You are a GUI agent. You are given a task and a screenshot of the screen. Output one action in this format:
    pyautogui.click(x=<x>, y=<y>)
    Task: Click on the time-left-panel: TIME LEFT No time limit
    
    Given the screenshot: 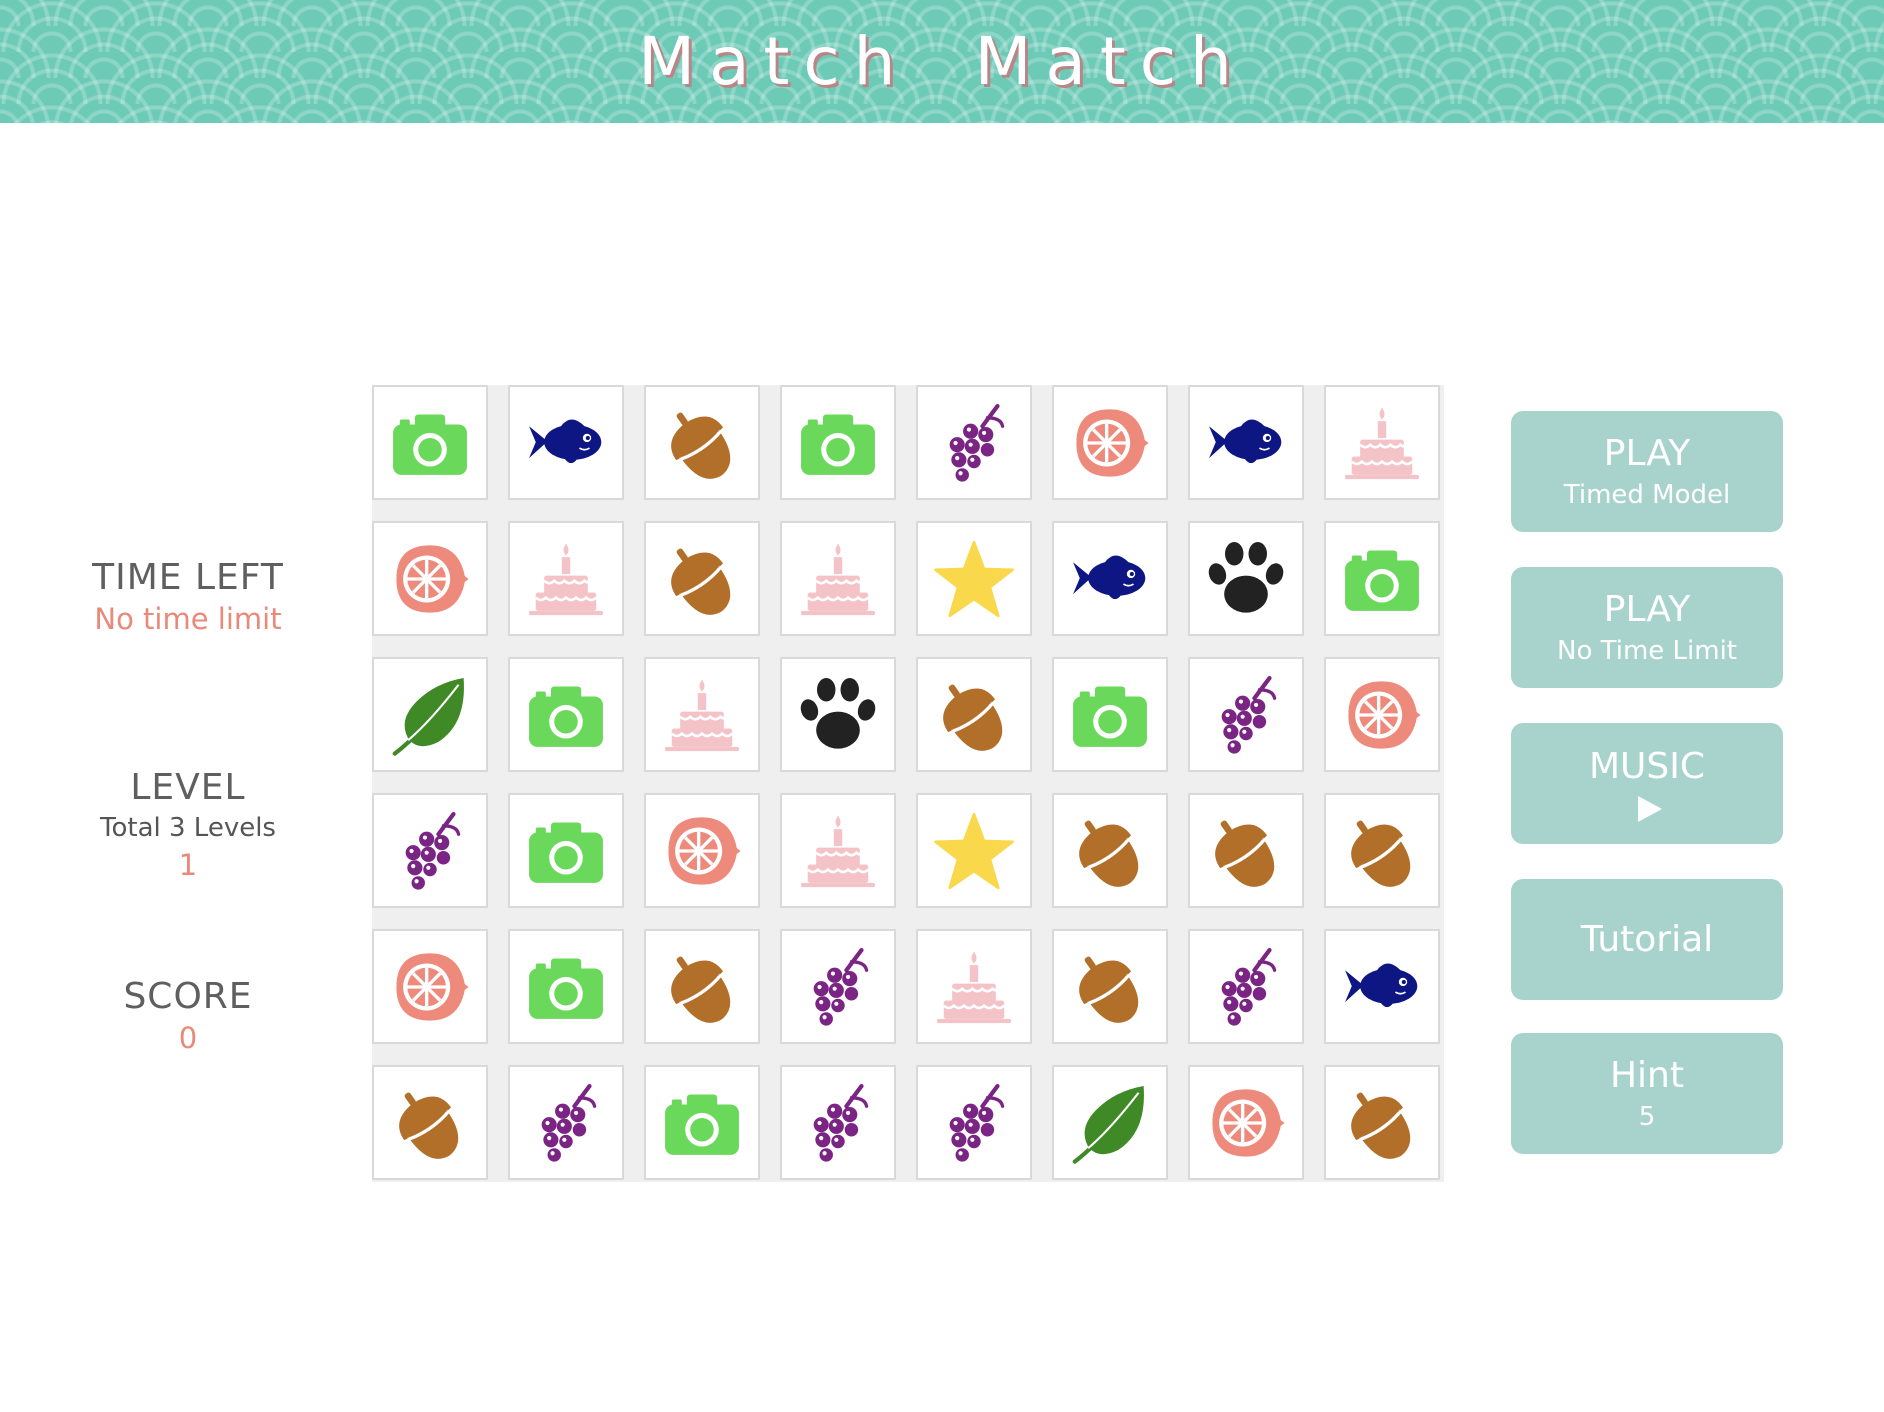 What is the action you would take?
    pyautogui.click(x=188, y=597)
    